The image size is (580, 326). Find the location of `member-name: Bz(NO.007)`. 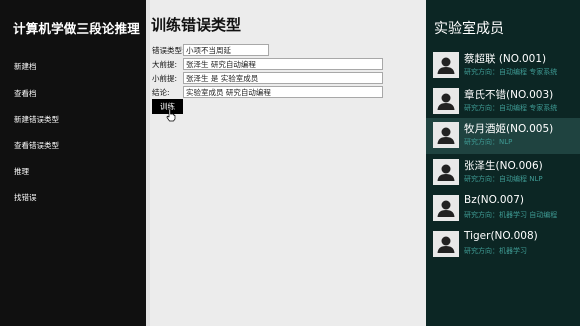

member-name: Bz(NO.007) is located at coordinates (494, 200).